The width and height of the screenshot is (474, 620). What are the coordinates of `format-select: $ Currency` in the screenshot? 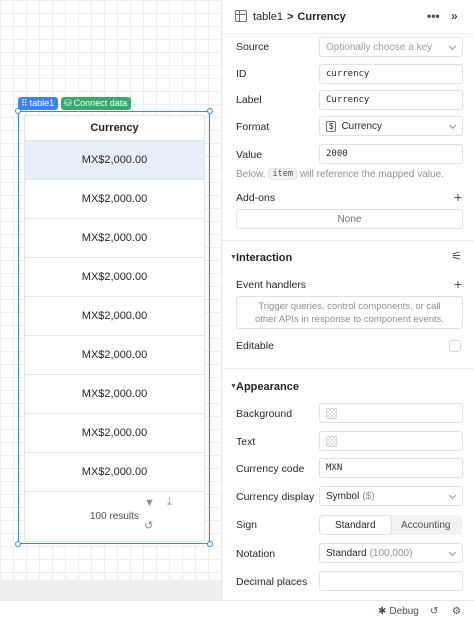 It's located at (391, 126).